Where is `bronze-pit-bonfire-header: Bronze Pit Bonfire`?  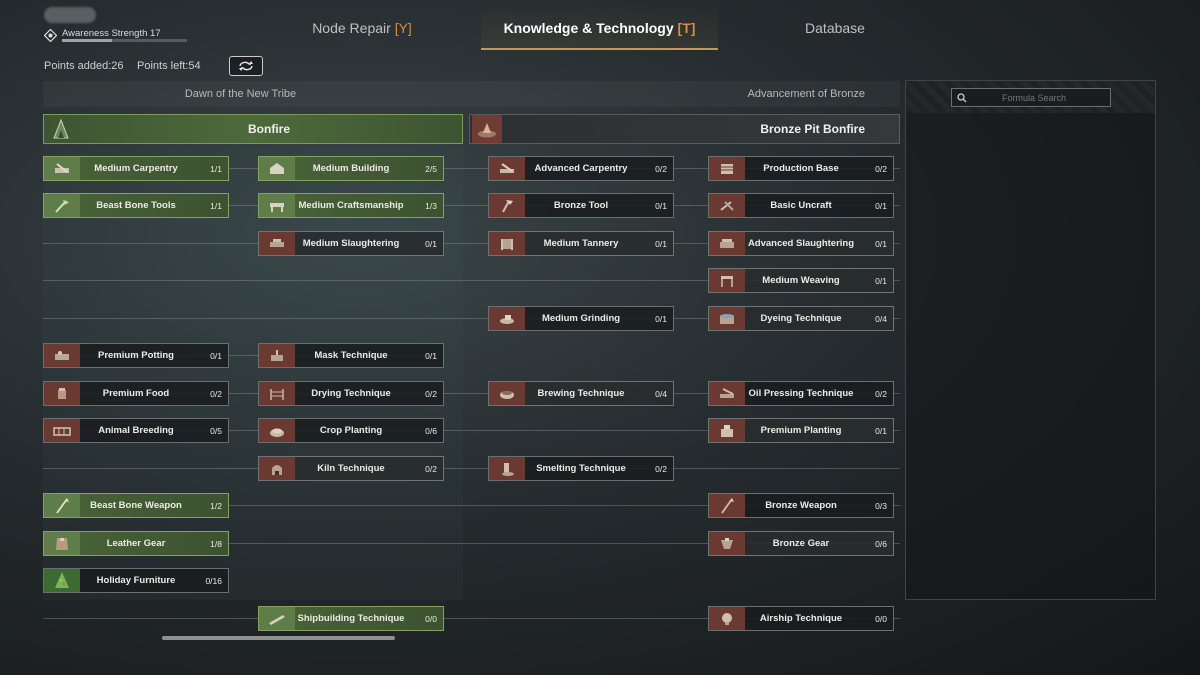 bronze-pit-bonfire-header: Bronze Pit Bonfire is located at coordinates (684, 129).